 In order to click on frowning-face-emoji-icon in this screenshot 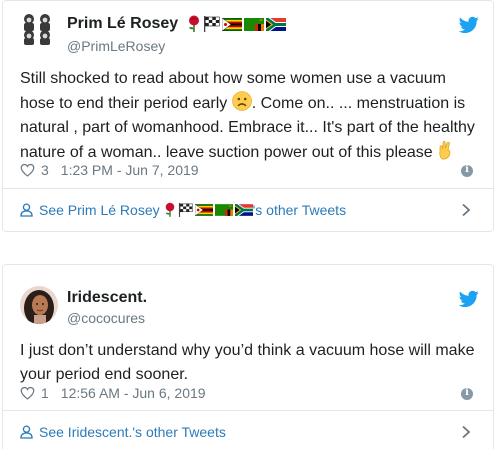, I will do `click(241, 101)`.